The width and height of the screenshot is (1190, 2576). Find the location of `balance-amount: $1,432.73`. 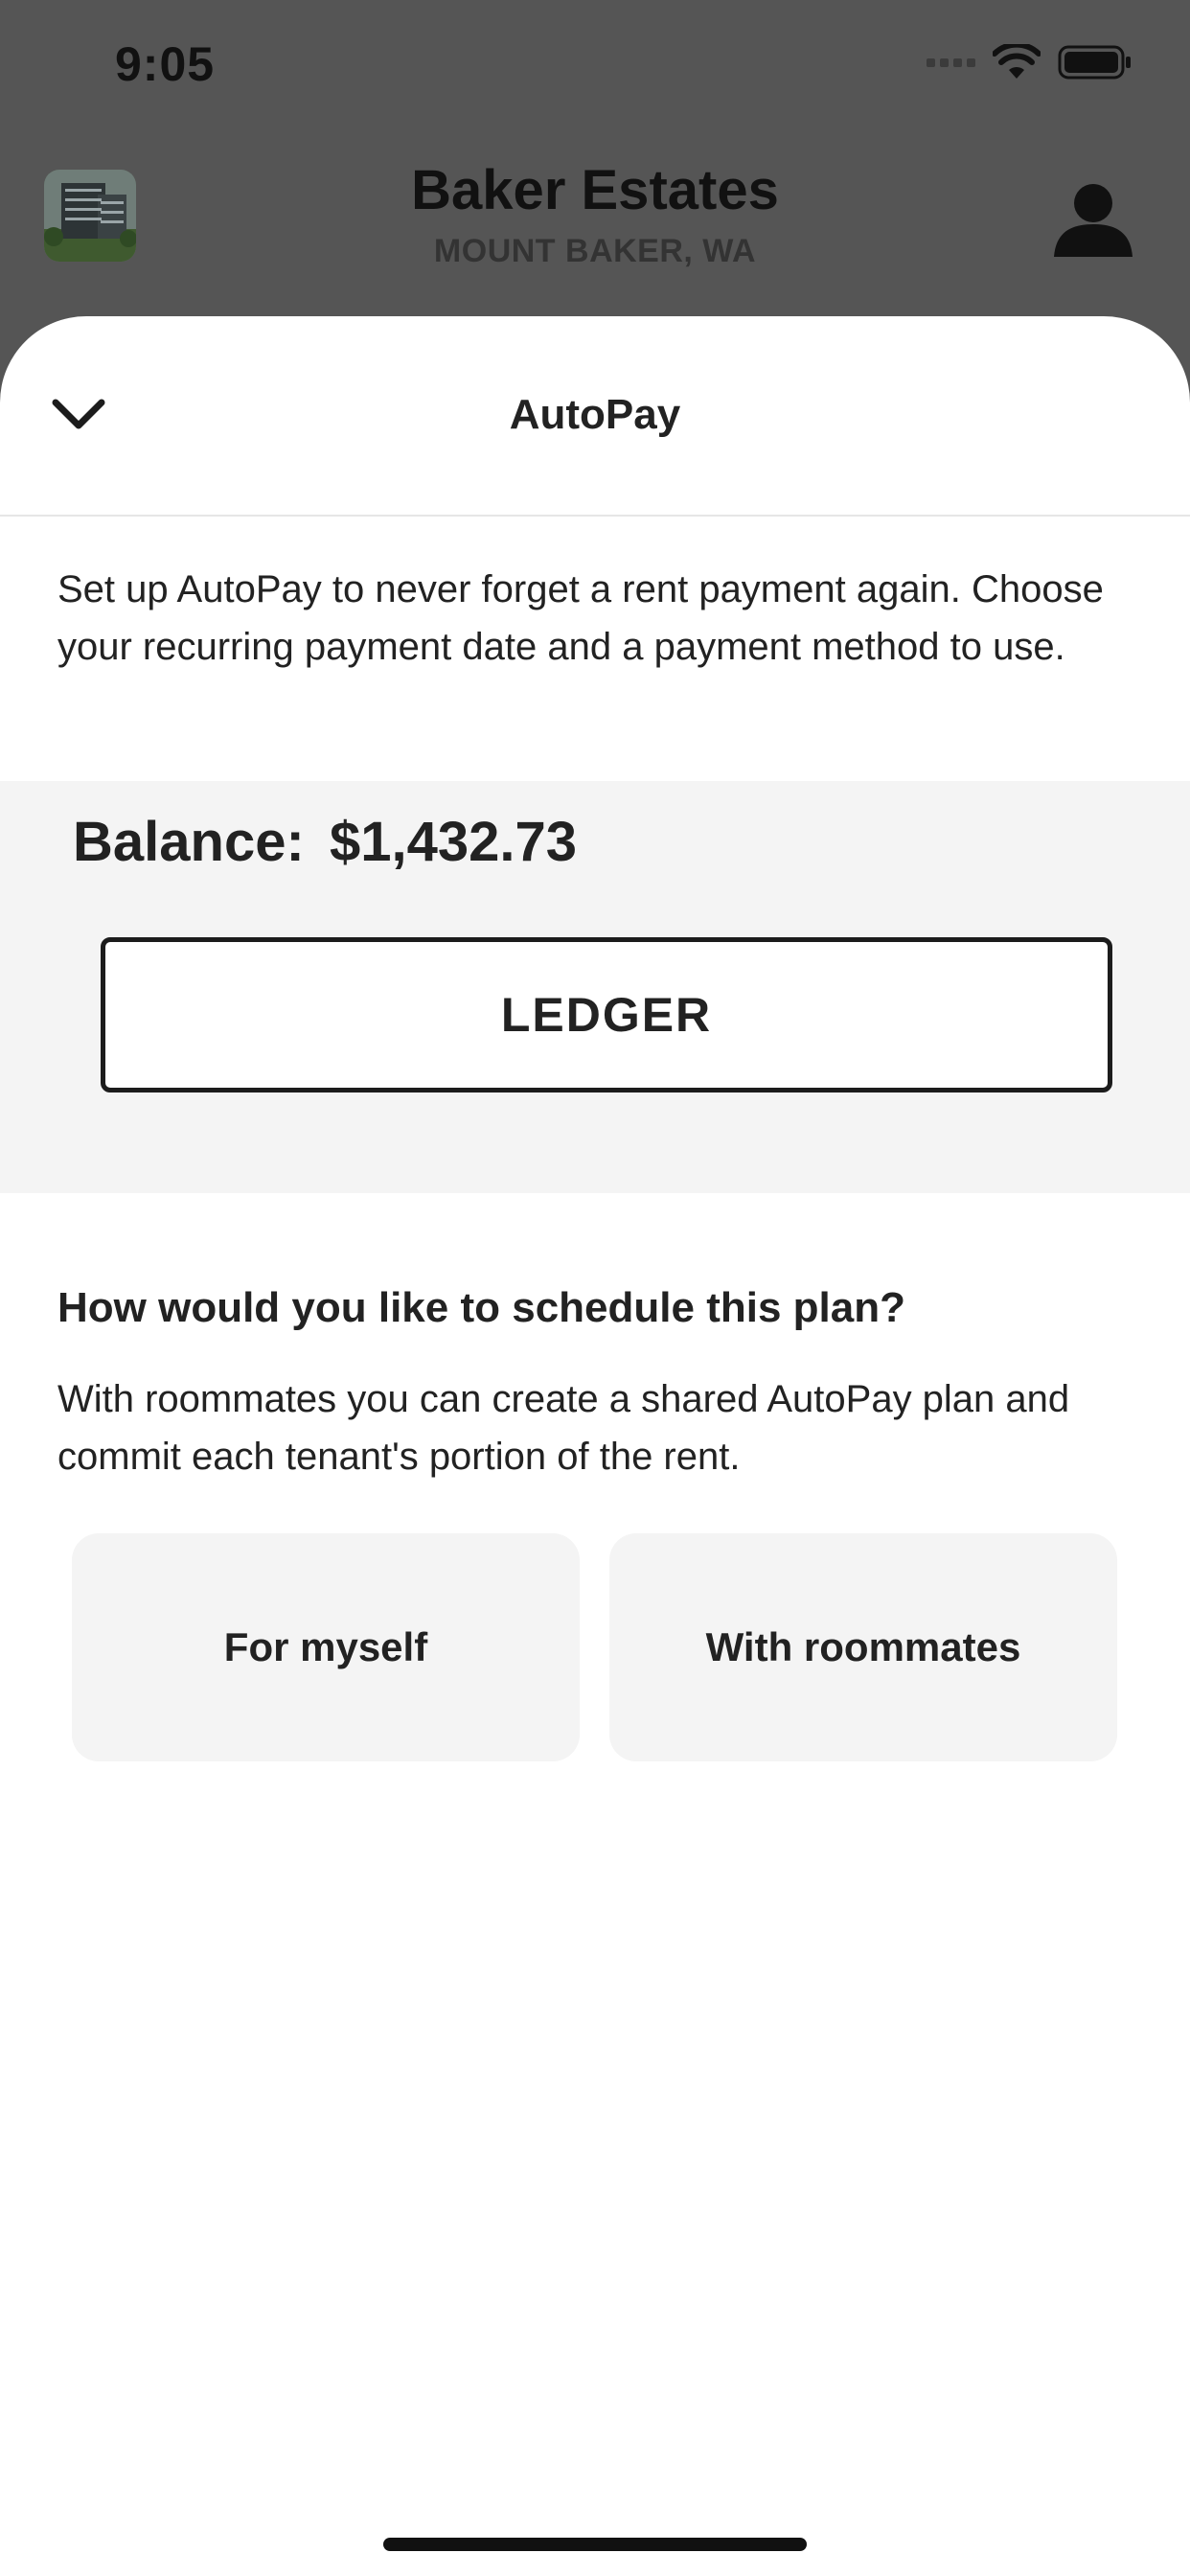

balance-amount: $1,432.73 is located at coordinates (454, 842).